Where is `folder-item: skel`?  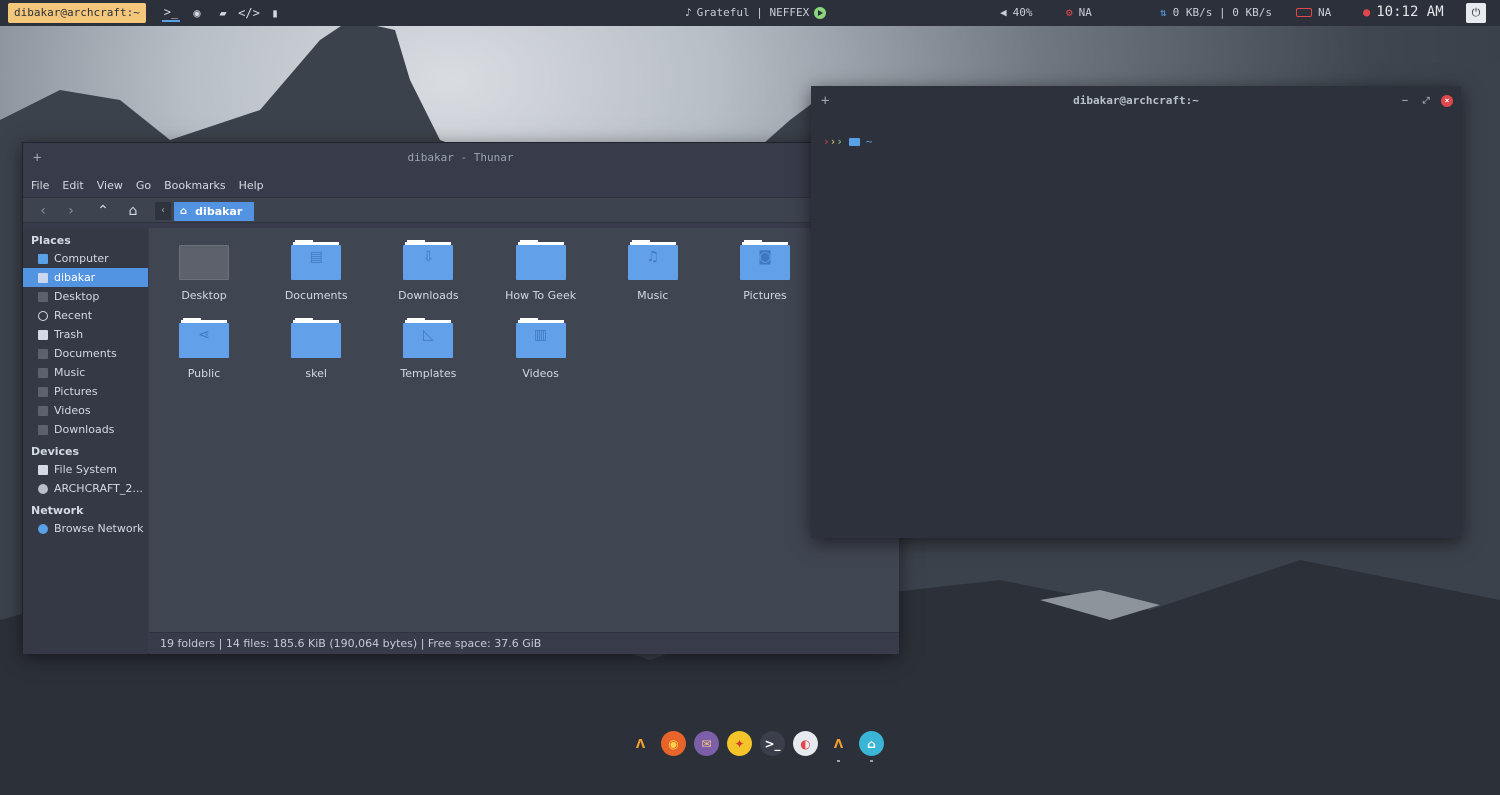 folder-item: skel is located at coordinates (316, 349).